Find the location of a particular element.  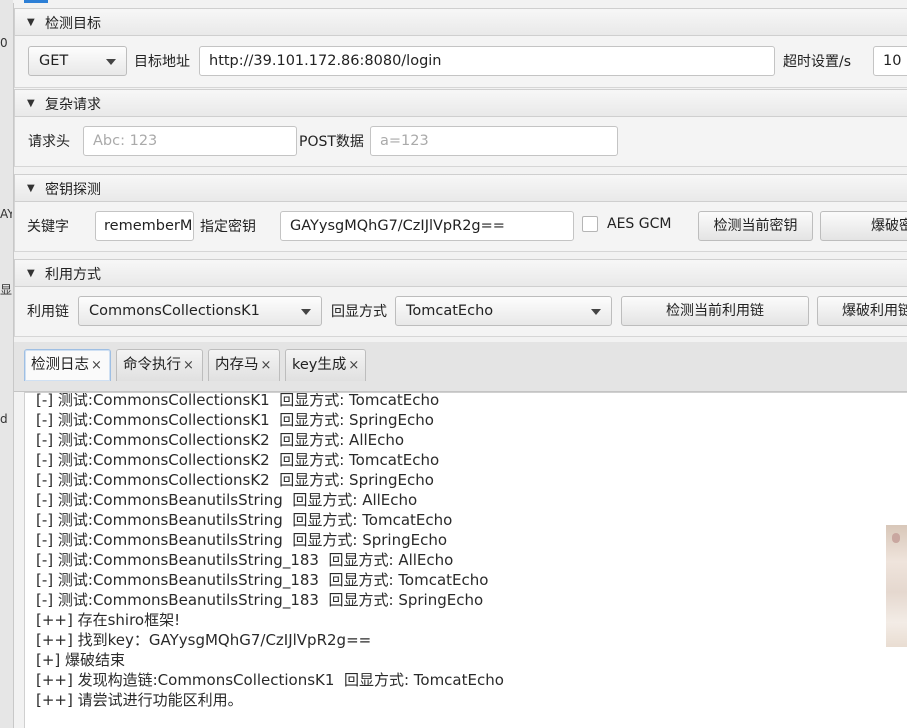

keyword-input: rememberMe is located at coordinates (144, 226).